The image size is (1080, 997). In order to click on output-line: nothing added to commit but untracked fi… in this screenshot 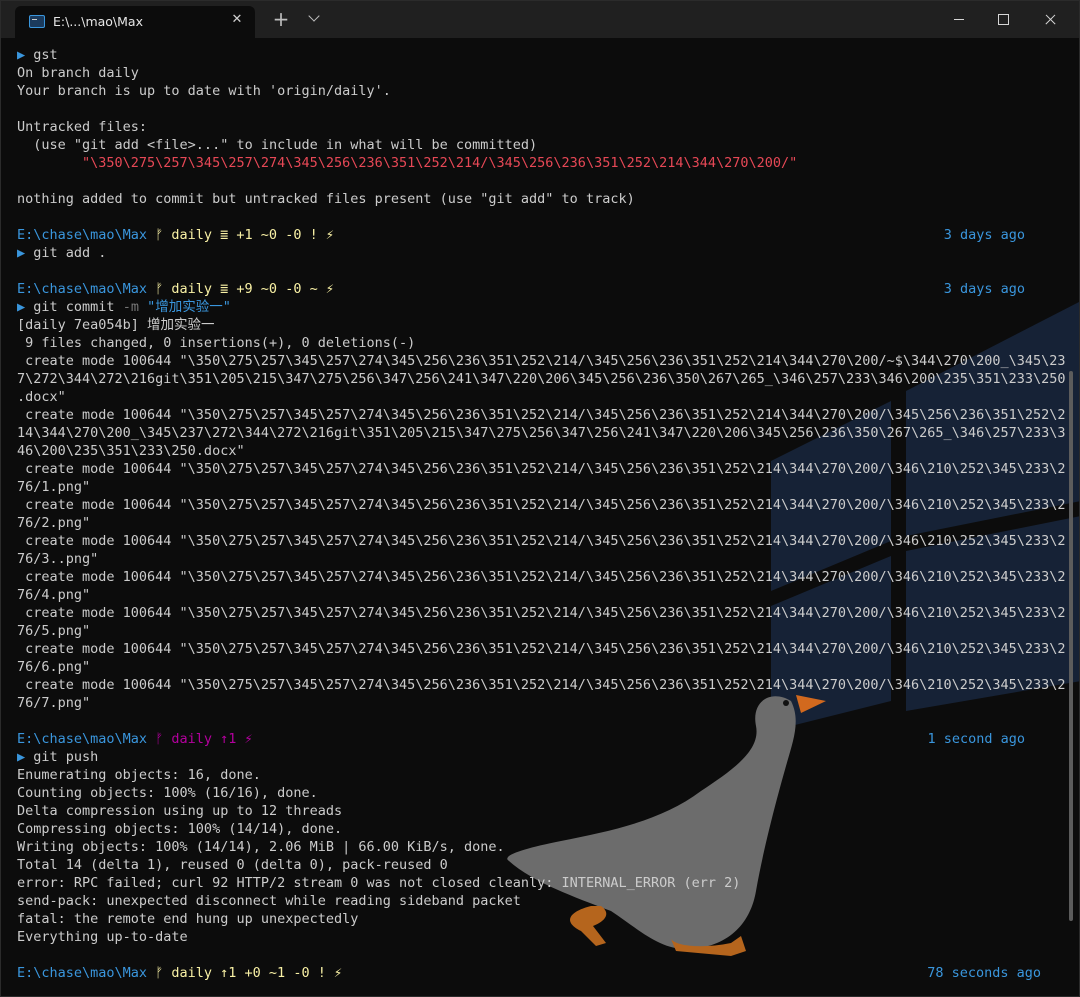, I will do `click(326, 199)`.